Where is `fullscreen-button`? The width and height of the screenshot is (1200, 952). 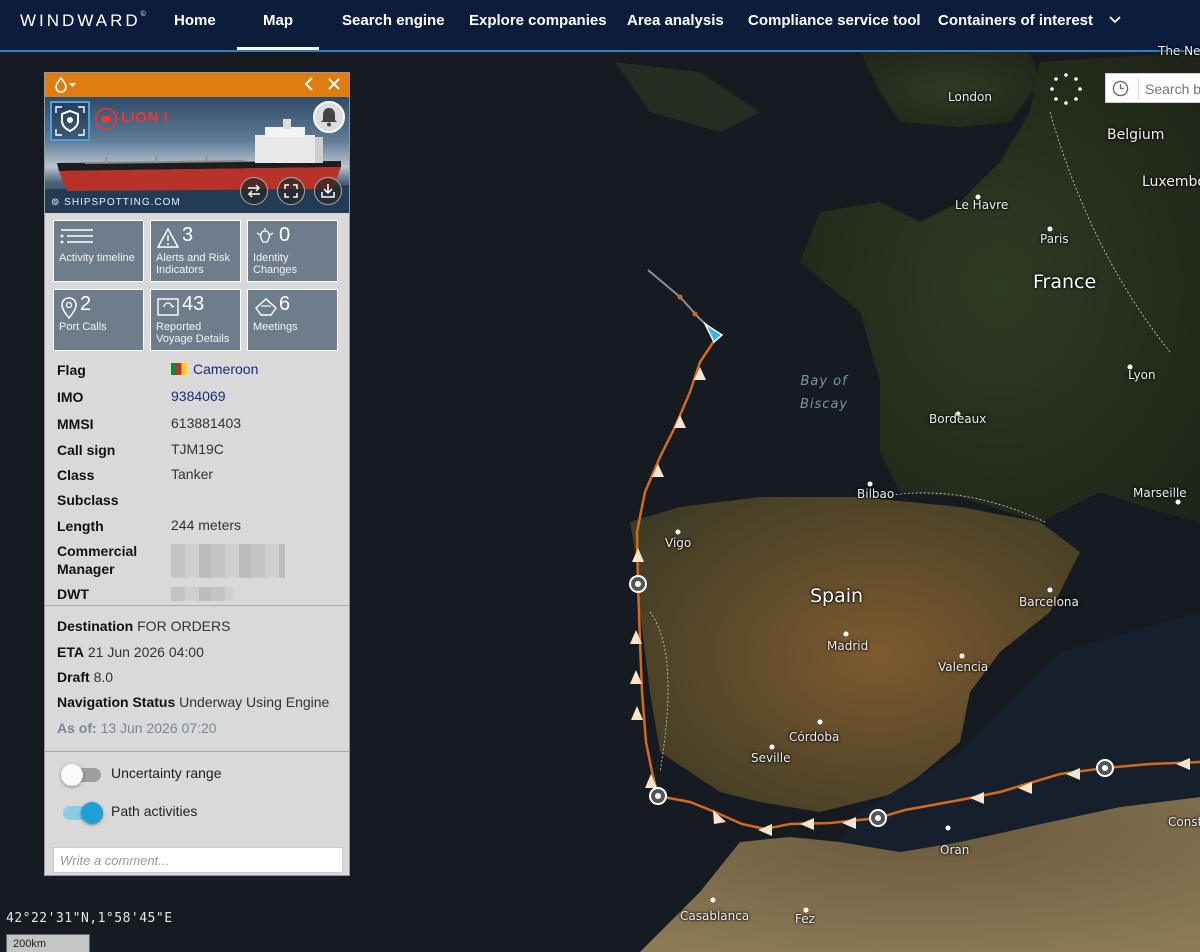 fullscreen-button is located at coordinates (291, 191).